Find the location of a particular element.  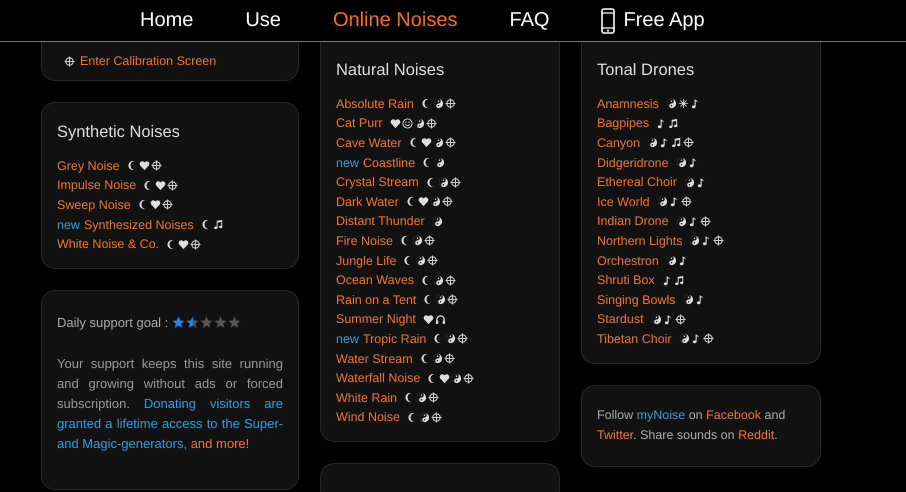

noise-link: Distant Thunder is located at coordinates (380, 221).